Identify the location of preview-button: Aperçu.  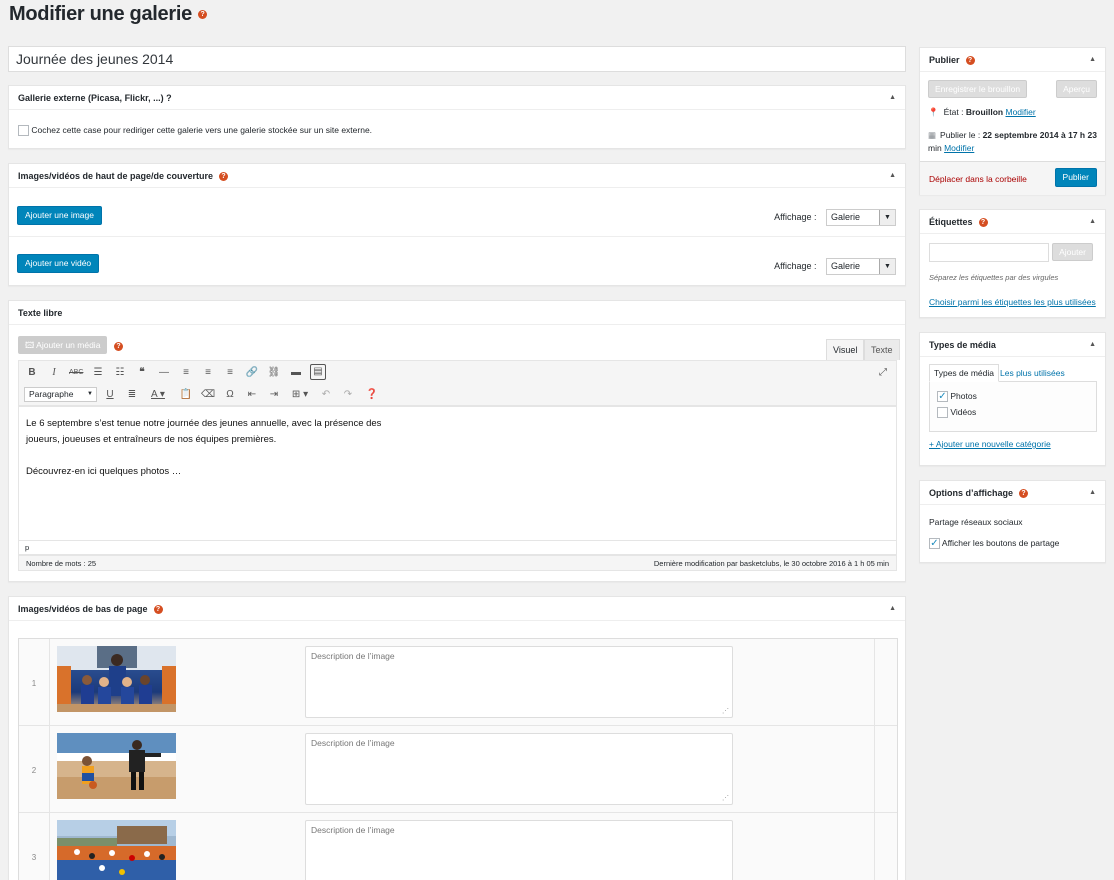
(1076, 89).